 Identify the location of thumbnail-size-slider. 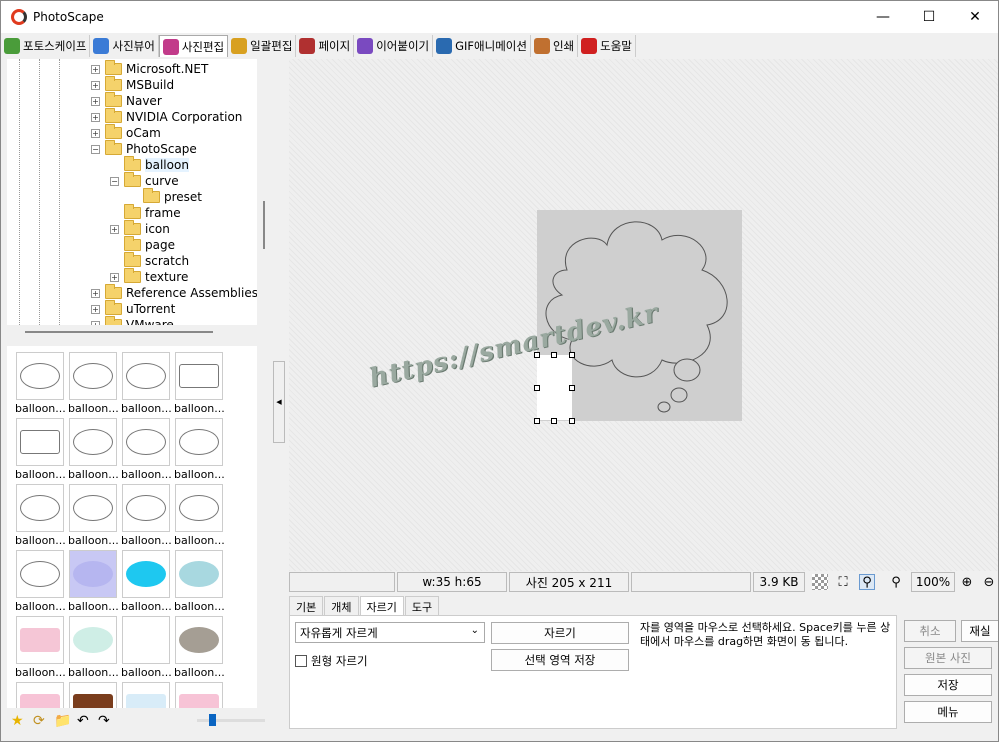
(231, 720).